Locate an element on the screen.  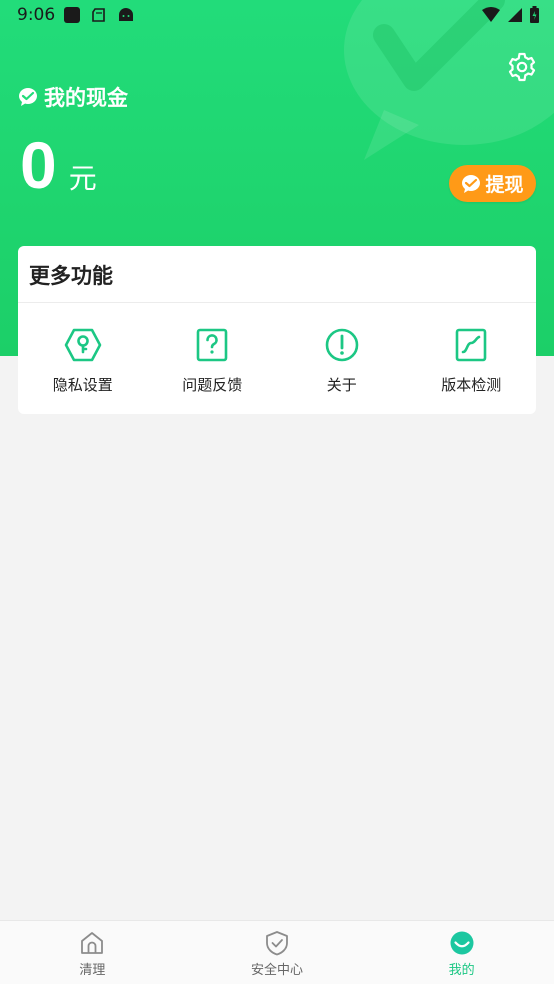
tab-clean-label: 清理 is located at coordinates (92, 970).